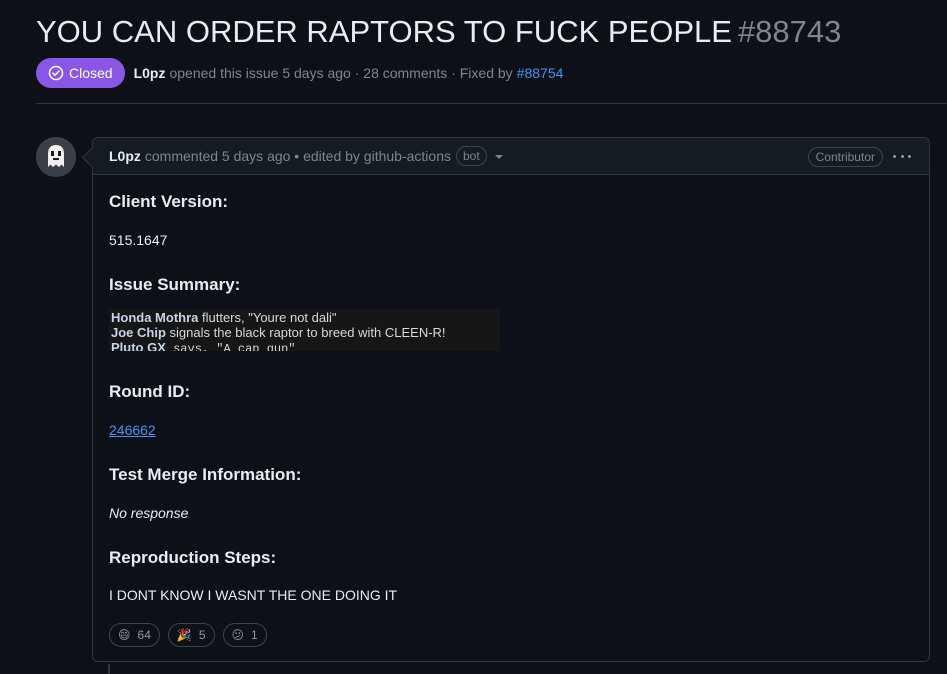 Image resolution: width=947 pixels, height=674 pixels. I want to click on smile-emoji-icon: 😄, so click(124, 635).